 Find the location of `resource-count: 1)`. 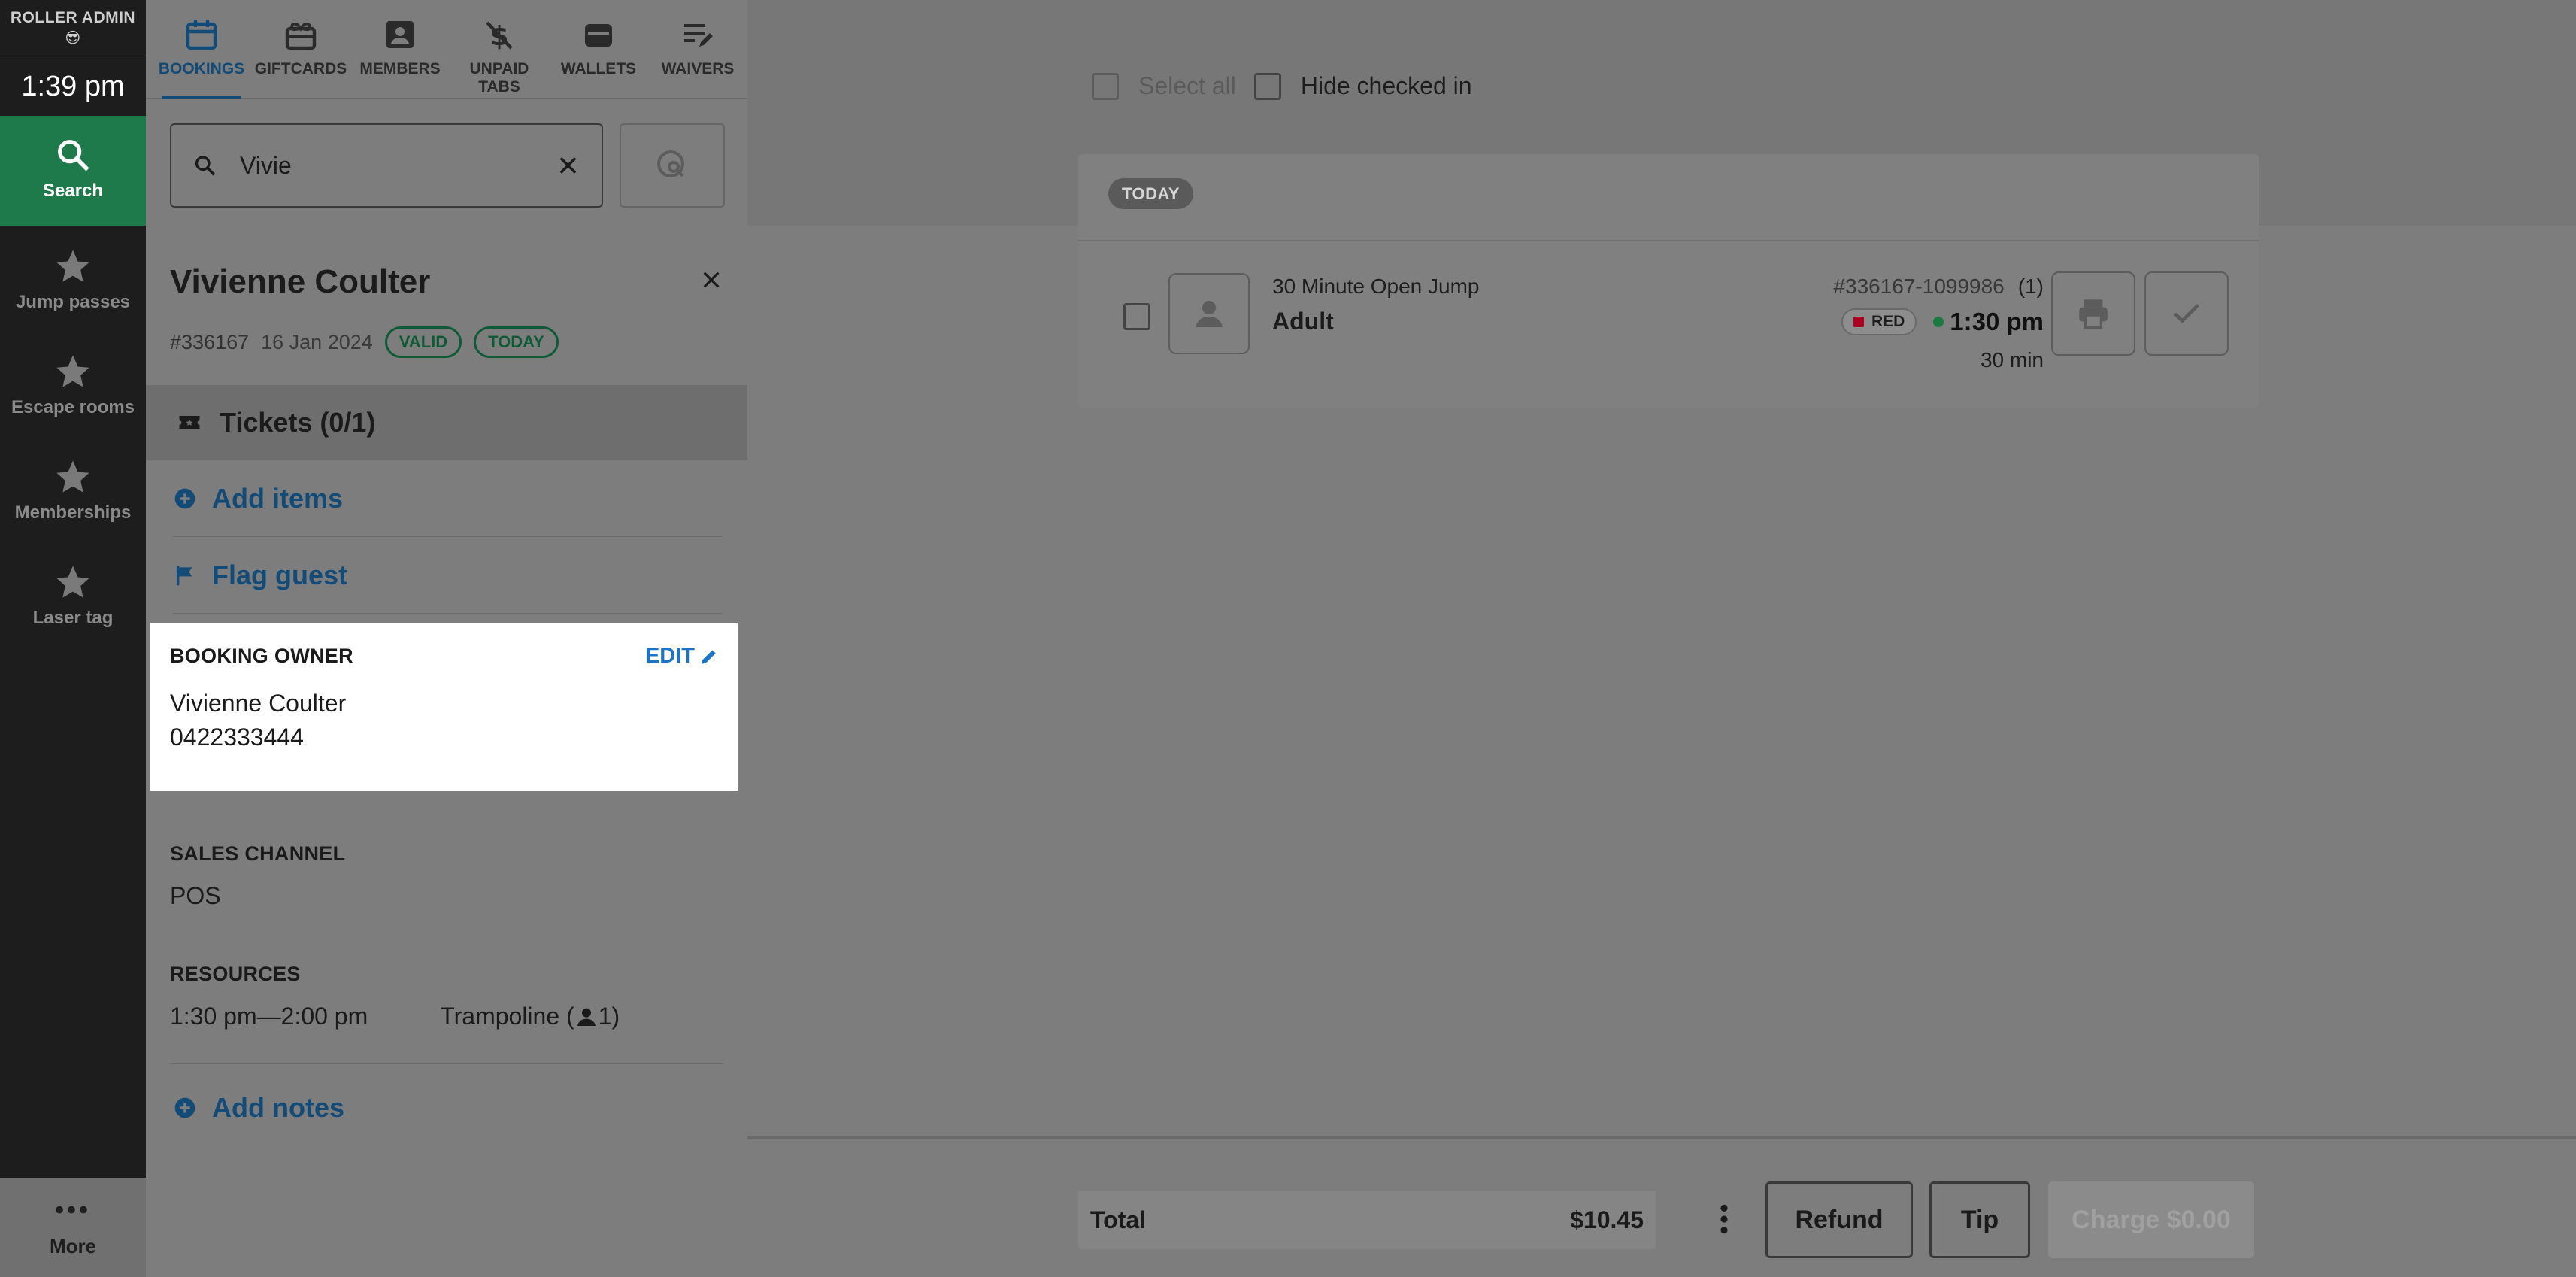

resource-count: 1) is located at coordinates (609, 1016).